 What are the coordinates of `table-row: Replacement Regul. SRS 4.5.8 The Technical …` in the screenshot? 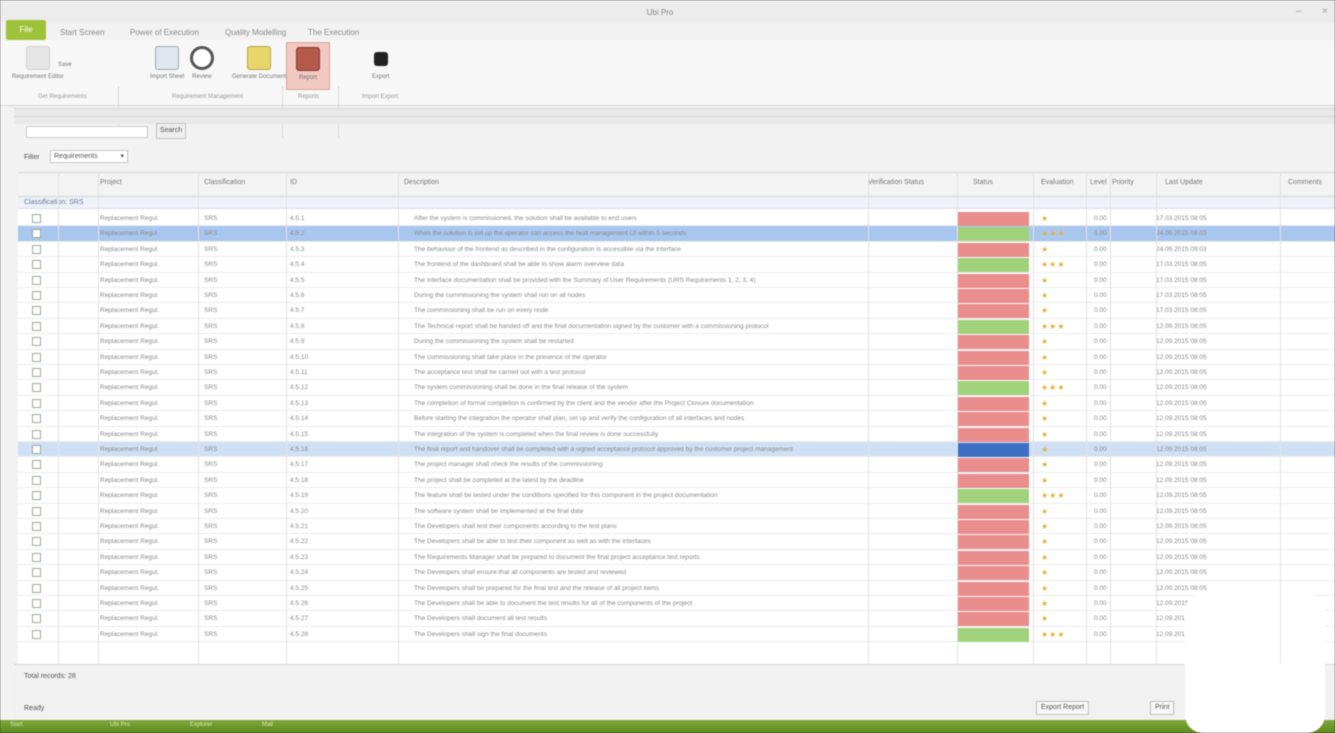 It's located at (676, 327).